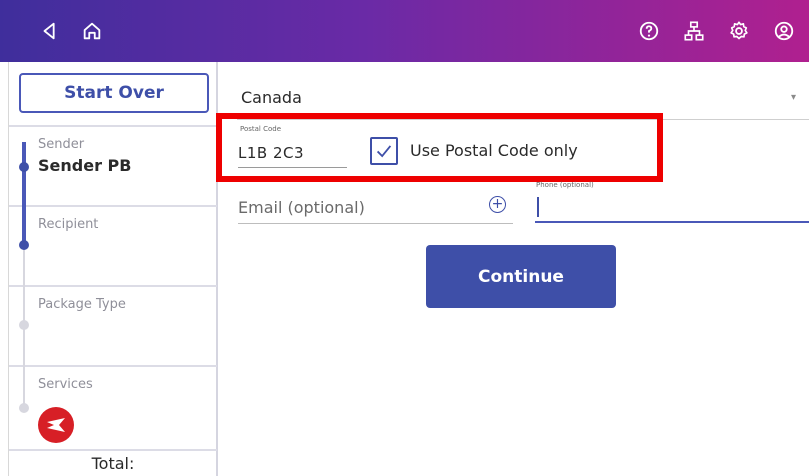  Describe the element at coordinates (538, 207) in the screenshot. I see `phone-text-cursor` at that location.